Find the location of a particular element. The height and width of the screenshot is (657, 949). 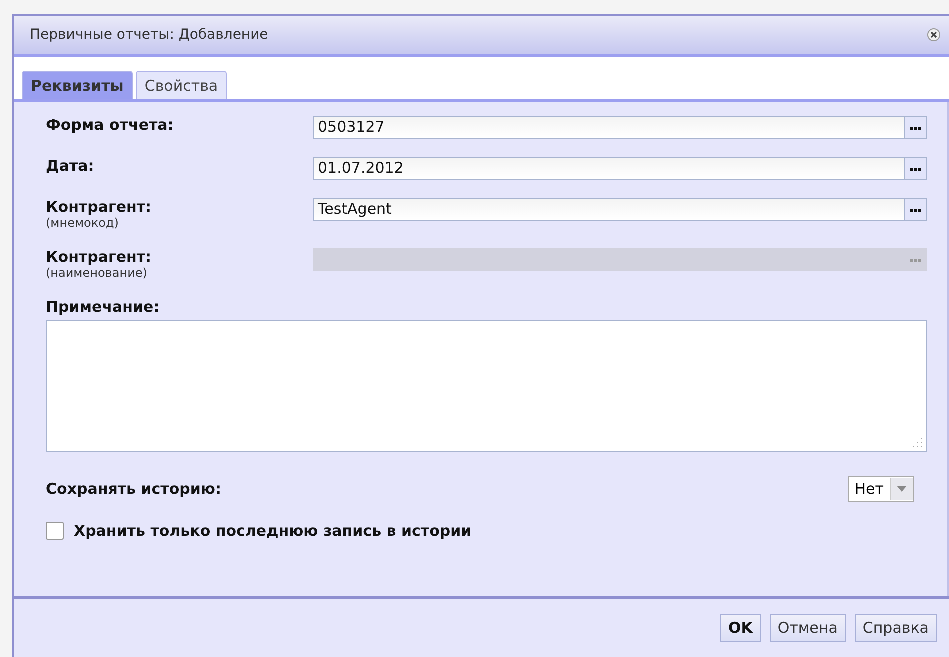

dialog-button: Отмена is located at coordinates (808, 628).